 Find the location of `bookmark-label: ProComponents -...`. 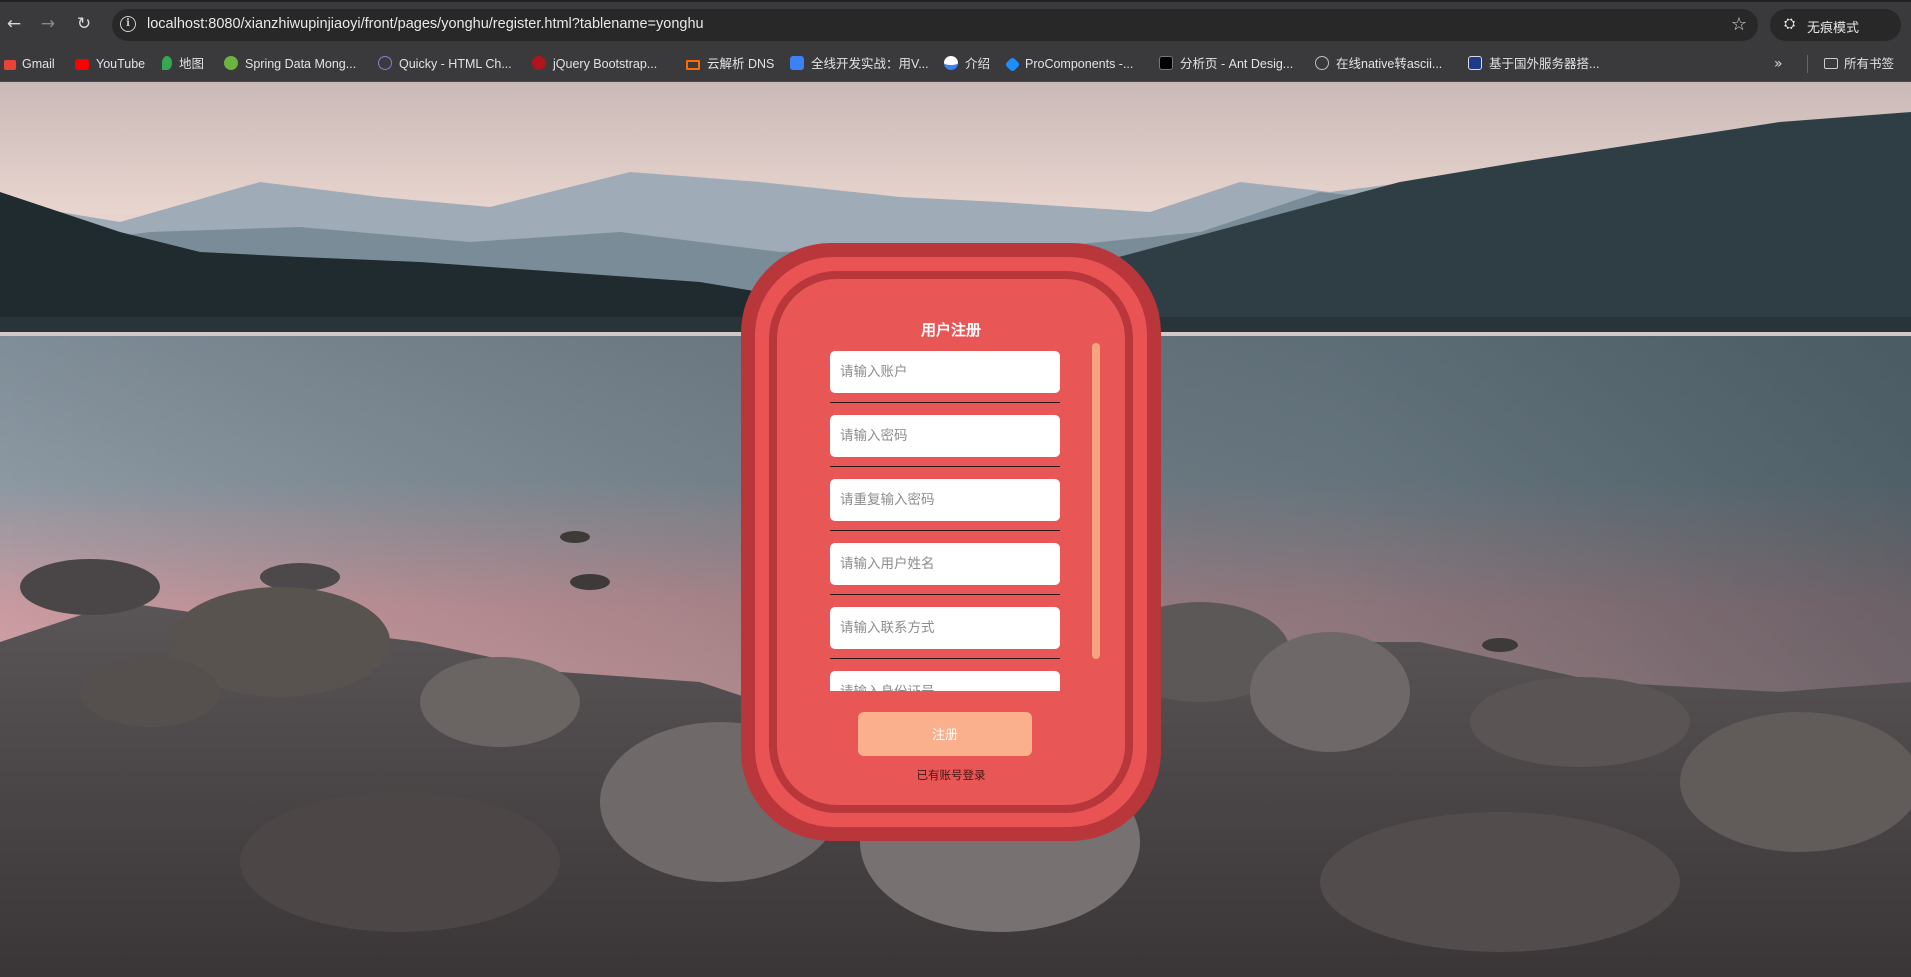

bookmark-label: ProComponents -... is located at coordinates (1079, 64).